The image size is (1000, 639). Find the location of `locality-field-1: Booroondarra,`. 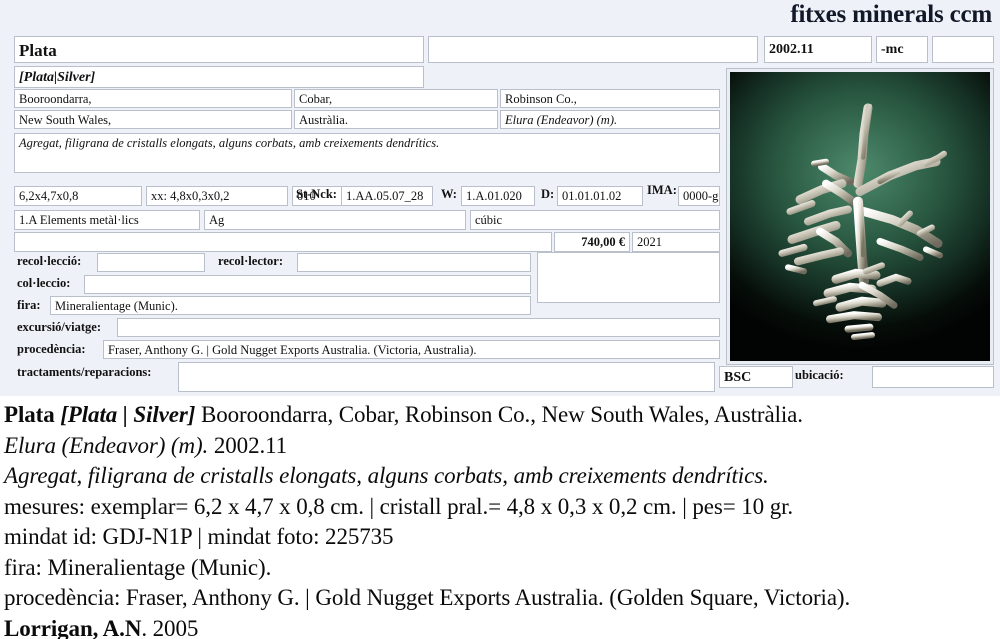

locality-field-1: Booroondarra, is located at coordinates (153, 98).